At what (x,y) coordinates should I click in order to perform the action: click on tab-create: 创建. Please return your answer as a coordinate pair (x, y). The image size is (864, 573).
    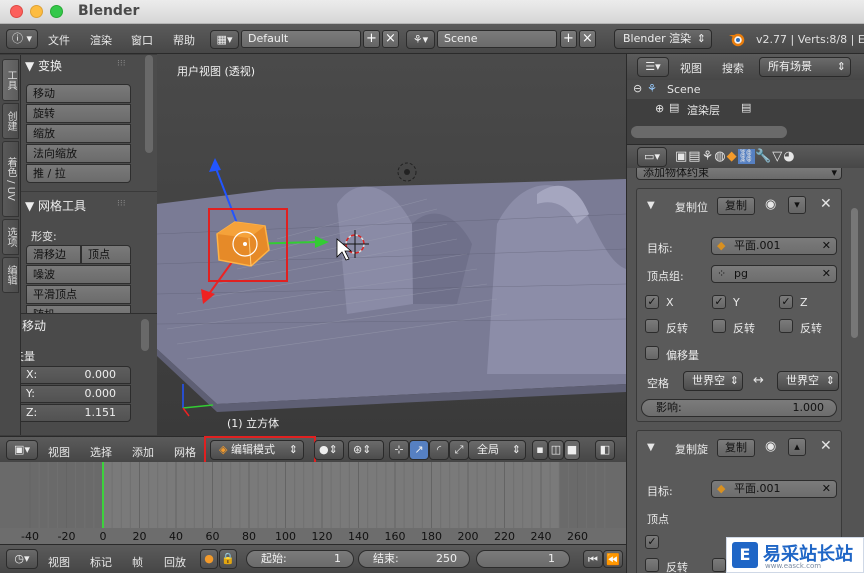
    Looking at the image, I should click on (10, 121).